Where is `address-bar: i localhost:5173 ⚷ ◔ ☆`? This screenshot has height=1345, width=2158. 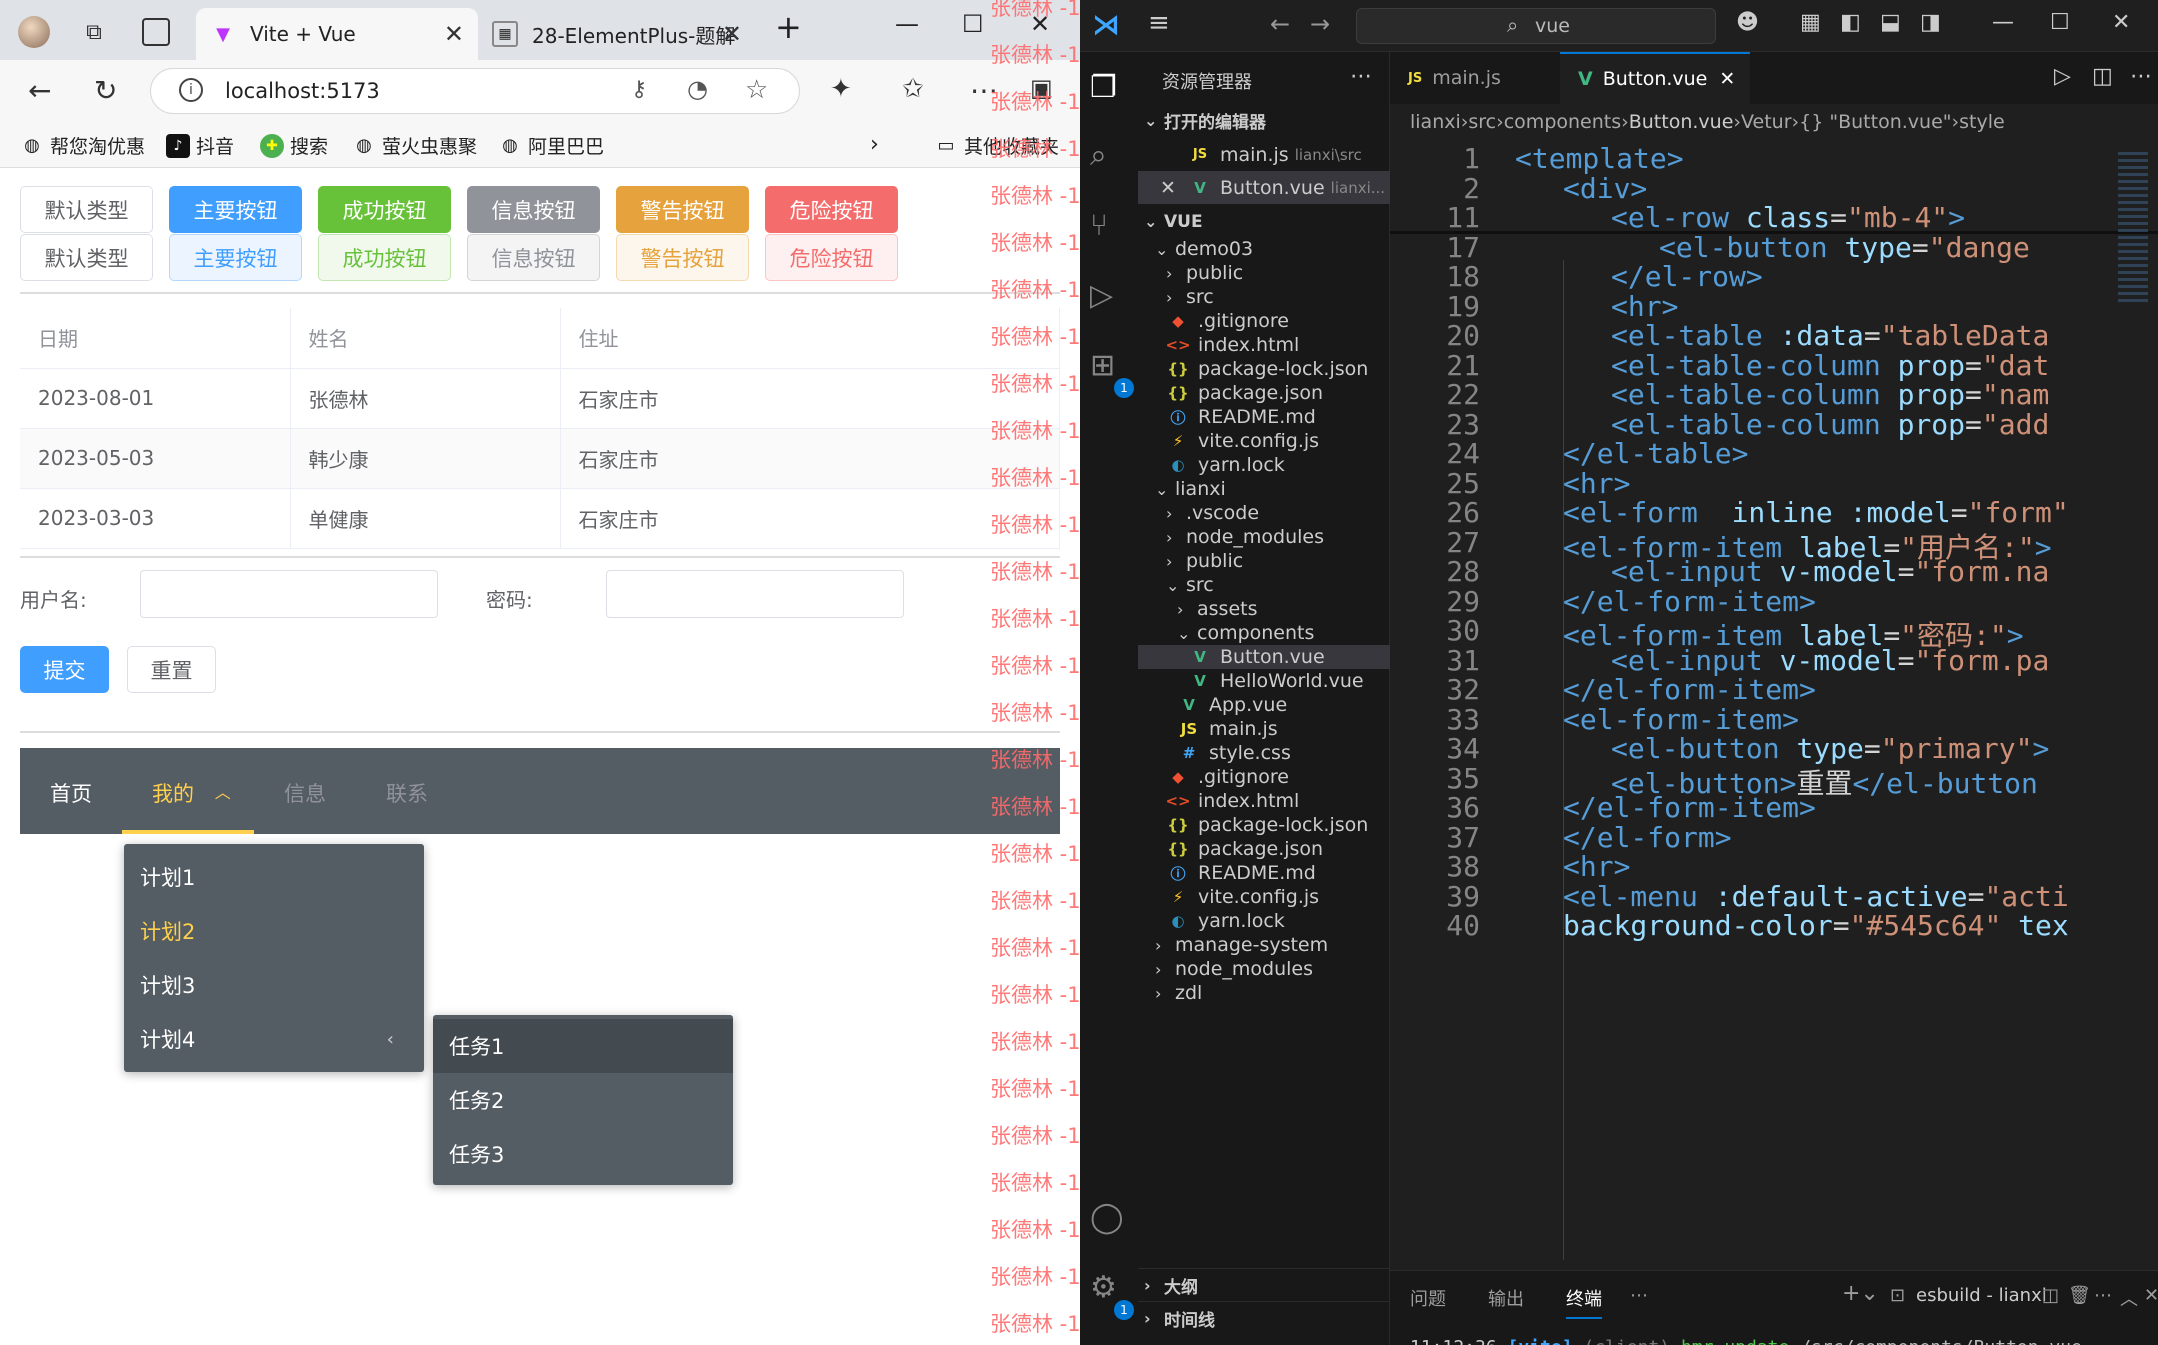
address-bar: i localhost:5173 ⚷ ◔ ☆ is located at coordinates (475, 91).